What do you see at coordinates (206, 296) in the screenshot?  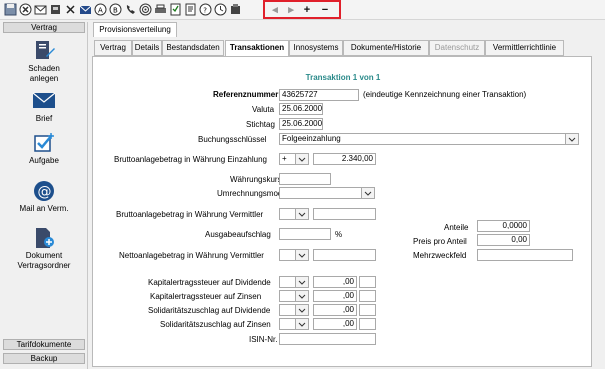 I see `kapst-zinsen-label: Kapitalertragssteuer auf Zinsen` at bounding box center [206, 296].